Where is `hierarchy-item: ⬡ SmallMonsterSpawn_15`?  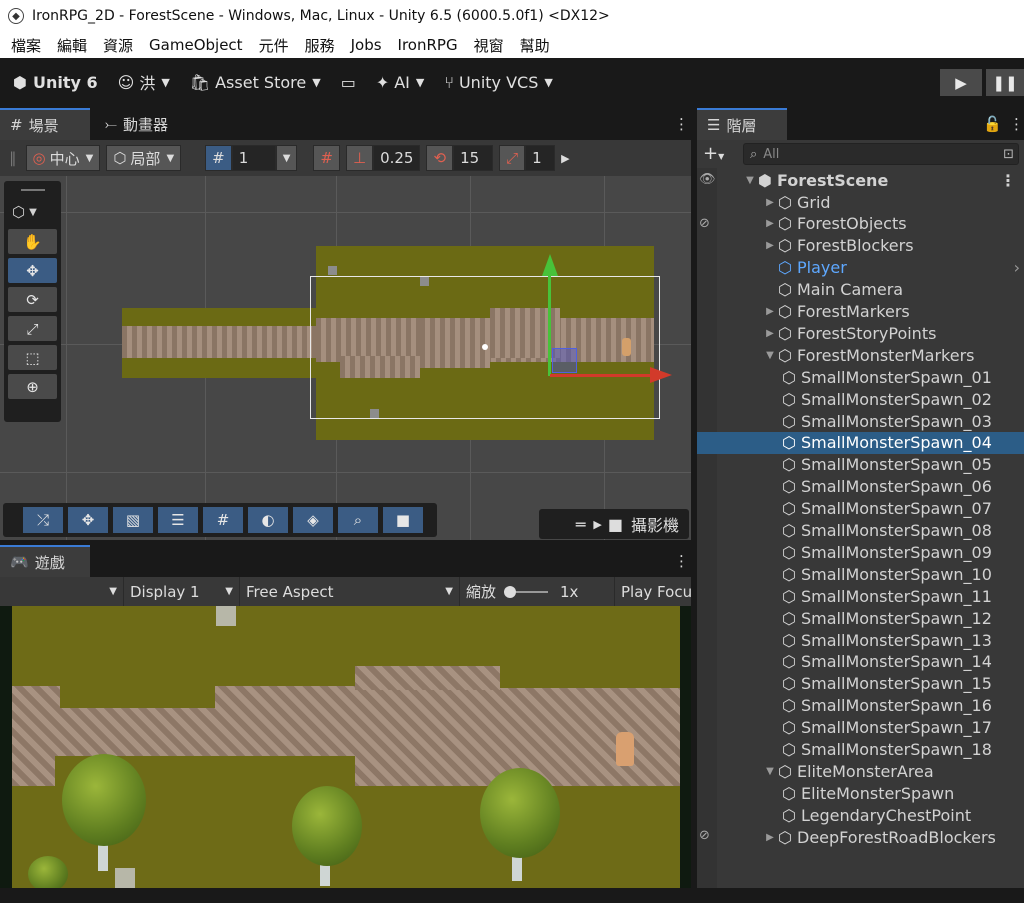
hierarchy-item: ⬡ SmallMonsterSpawn_15 is located at coordinates (860, 684).